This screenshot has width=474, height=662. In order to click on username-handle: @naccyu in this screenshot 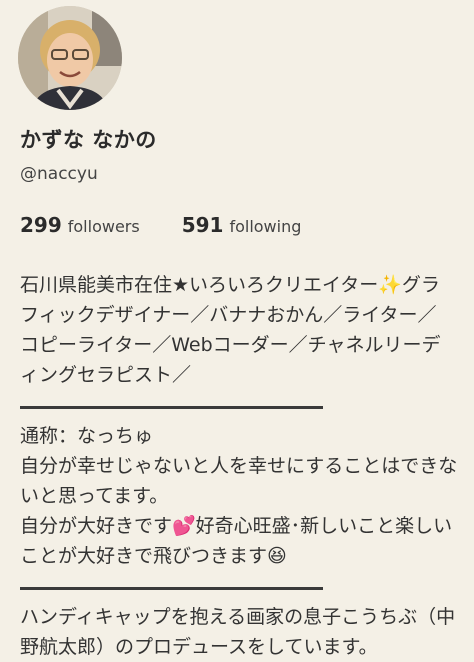, I will do `click(59, 174)`.